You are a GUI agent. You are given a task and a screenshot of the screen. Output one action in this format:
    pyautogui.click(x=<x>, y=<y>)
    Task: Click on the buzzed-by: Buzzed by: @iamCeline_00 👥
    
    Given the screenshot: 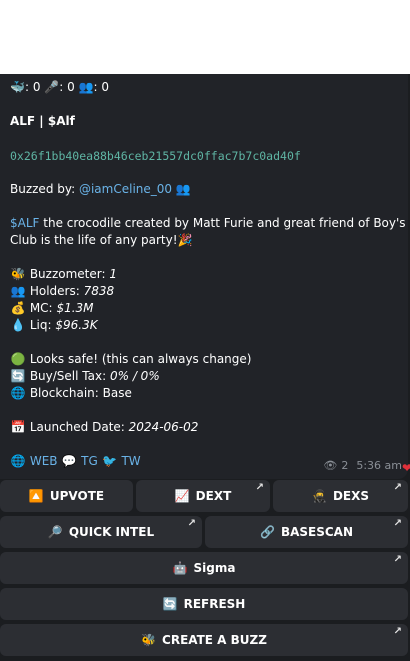 What is the action you would take?
    pyautogui.click(x=100, y=189)
    